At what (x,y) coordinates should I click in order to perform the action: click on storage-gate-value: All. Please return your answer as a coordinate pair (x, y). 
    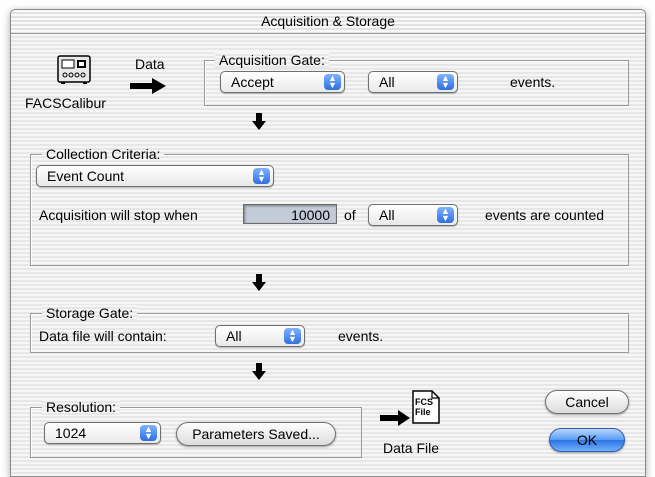
    Looking at the image, I should click on (234, 336).